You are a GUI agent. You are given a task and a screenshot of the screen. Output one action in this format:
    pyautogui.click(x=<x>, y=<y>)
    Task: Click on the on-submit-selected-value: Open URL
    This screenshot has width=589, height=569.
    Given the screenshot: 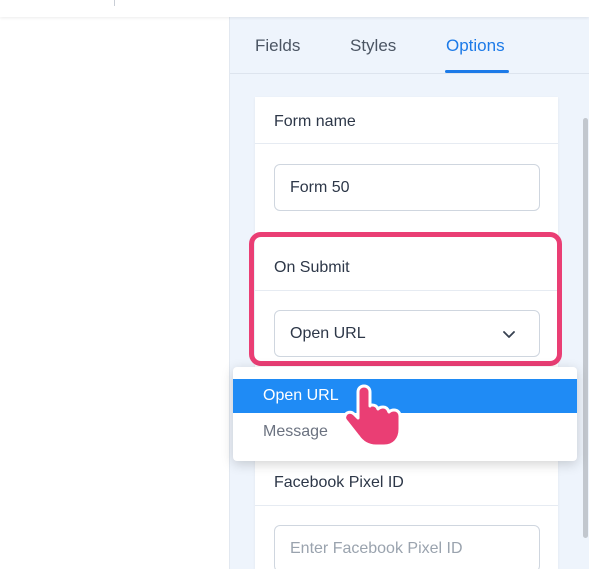 What is the action you would take?
    pyautogui.click(x=328, y=333)
    